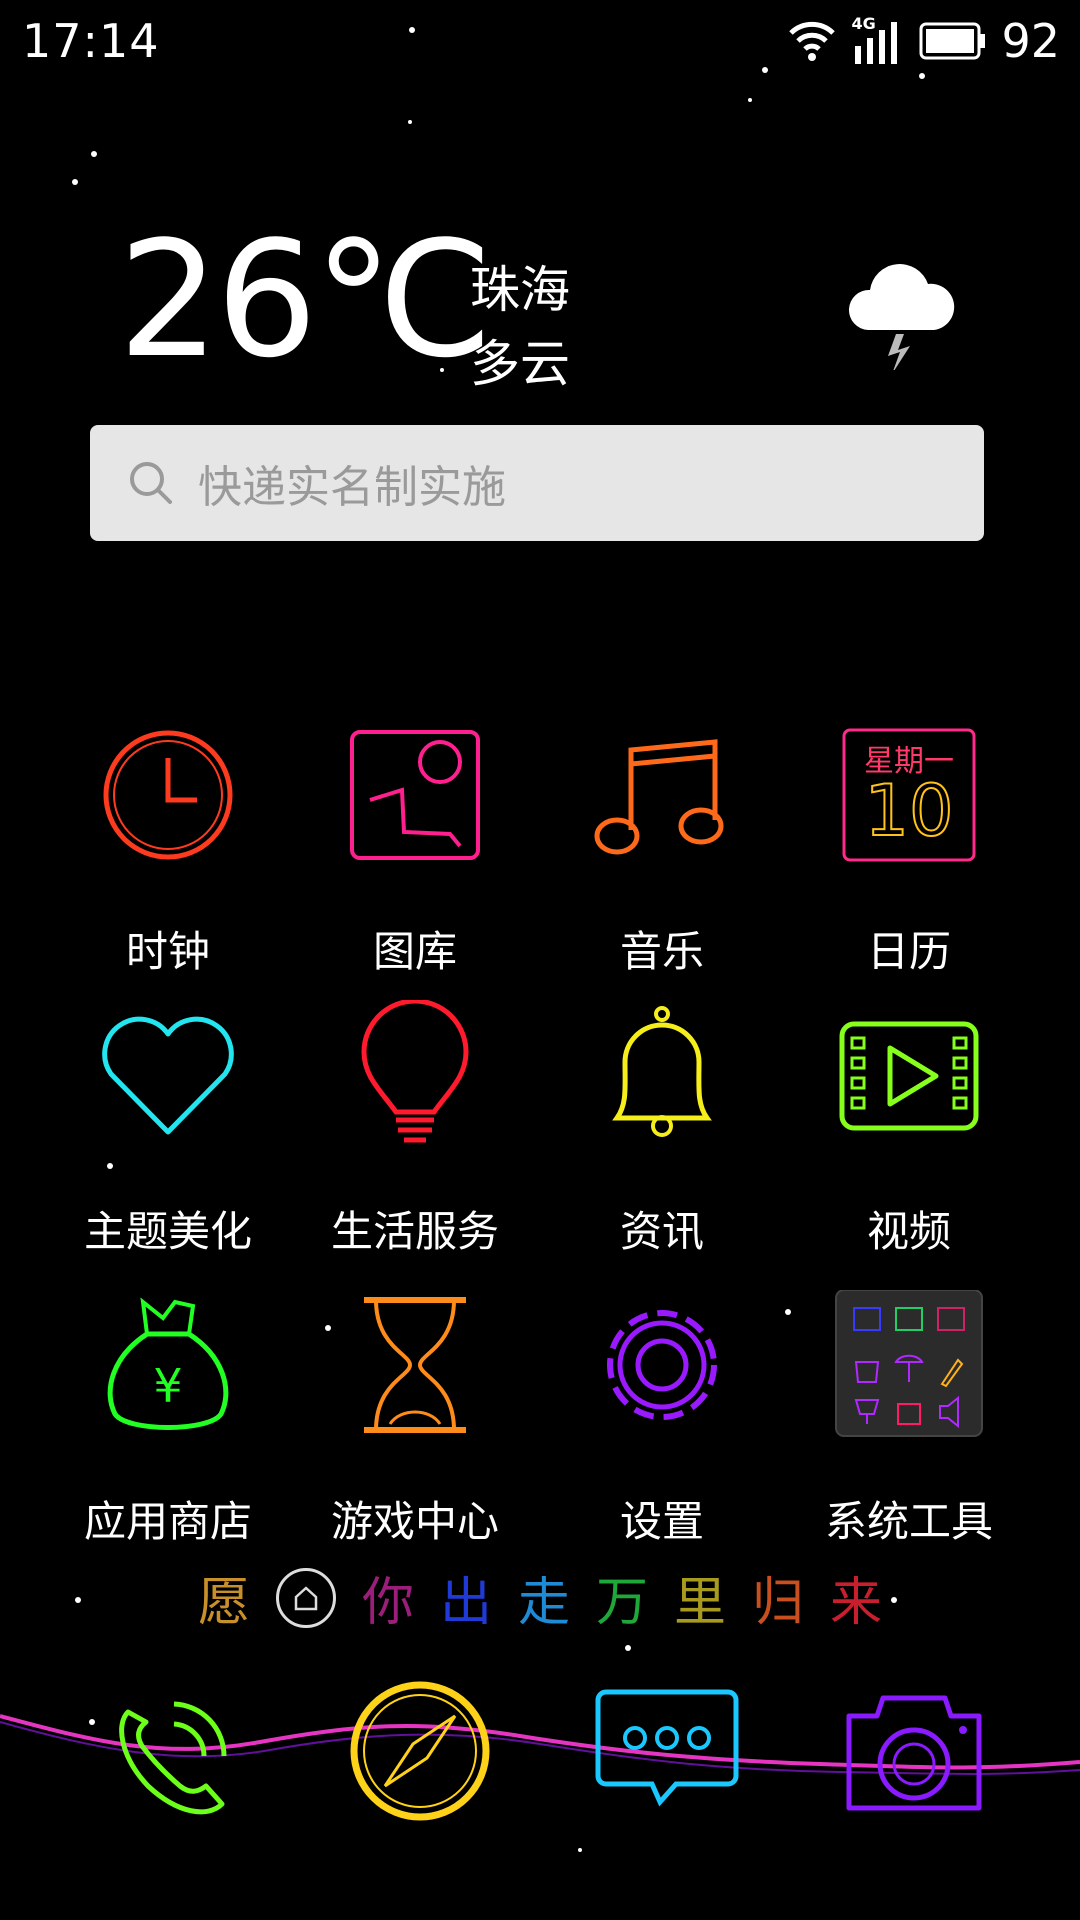 Image resolution: width=1080 pixels, height=1920 pixels. What do you see at coordinates (420, 1751) in the screenshot?
I see `compass-icon` at bounding box center [420, 1751].